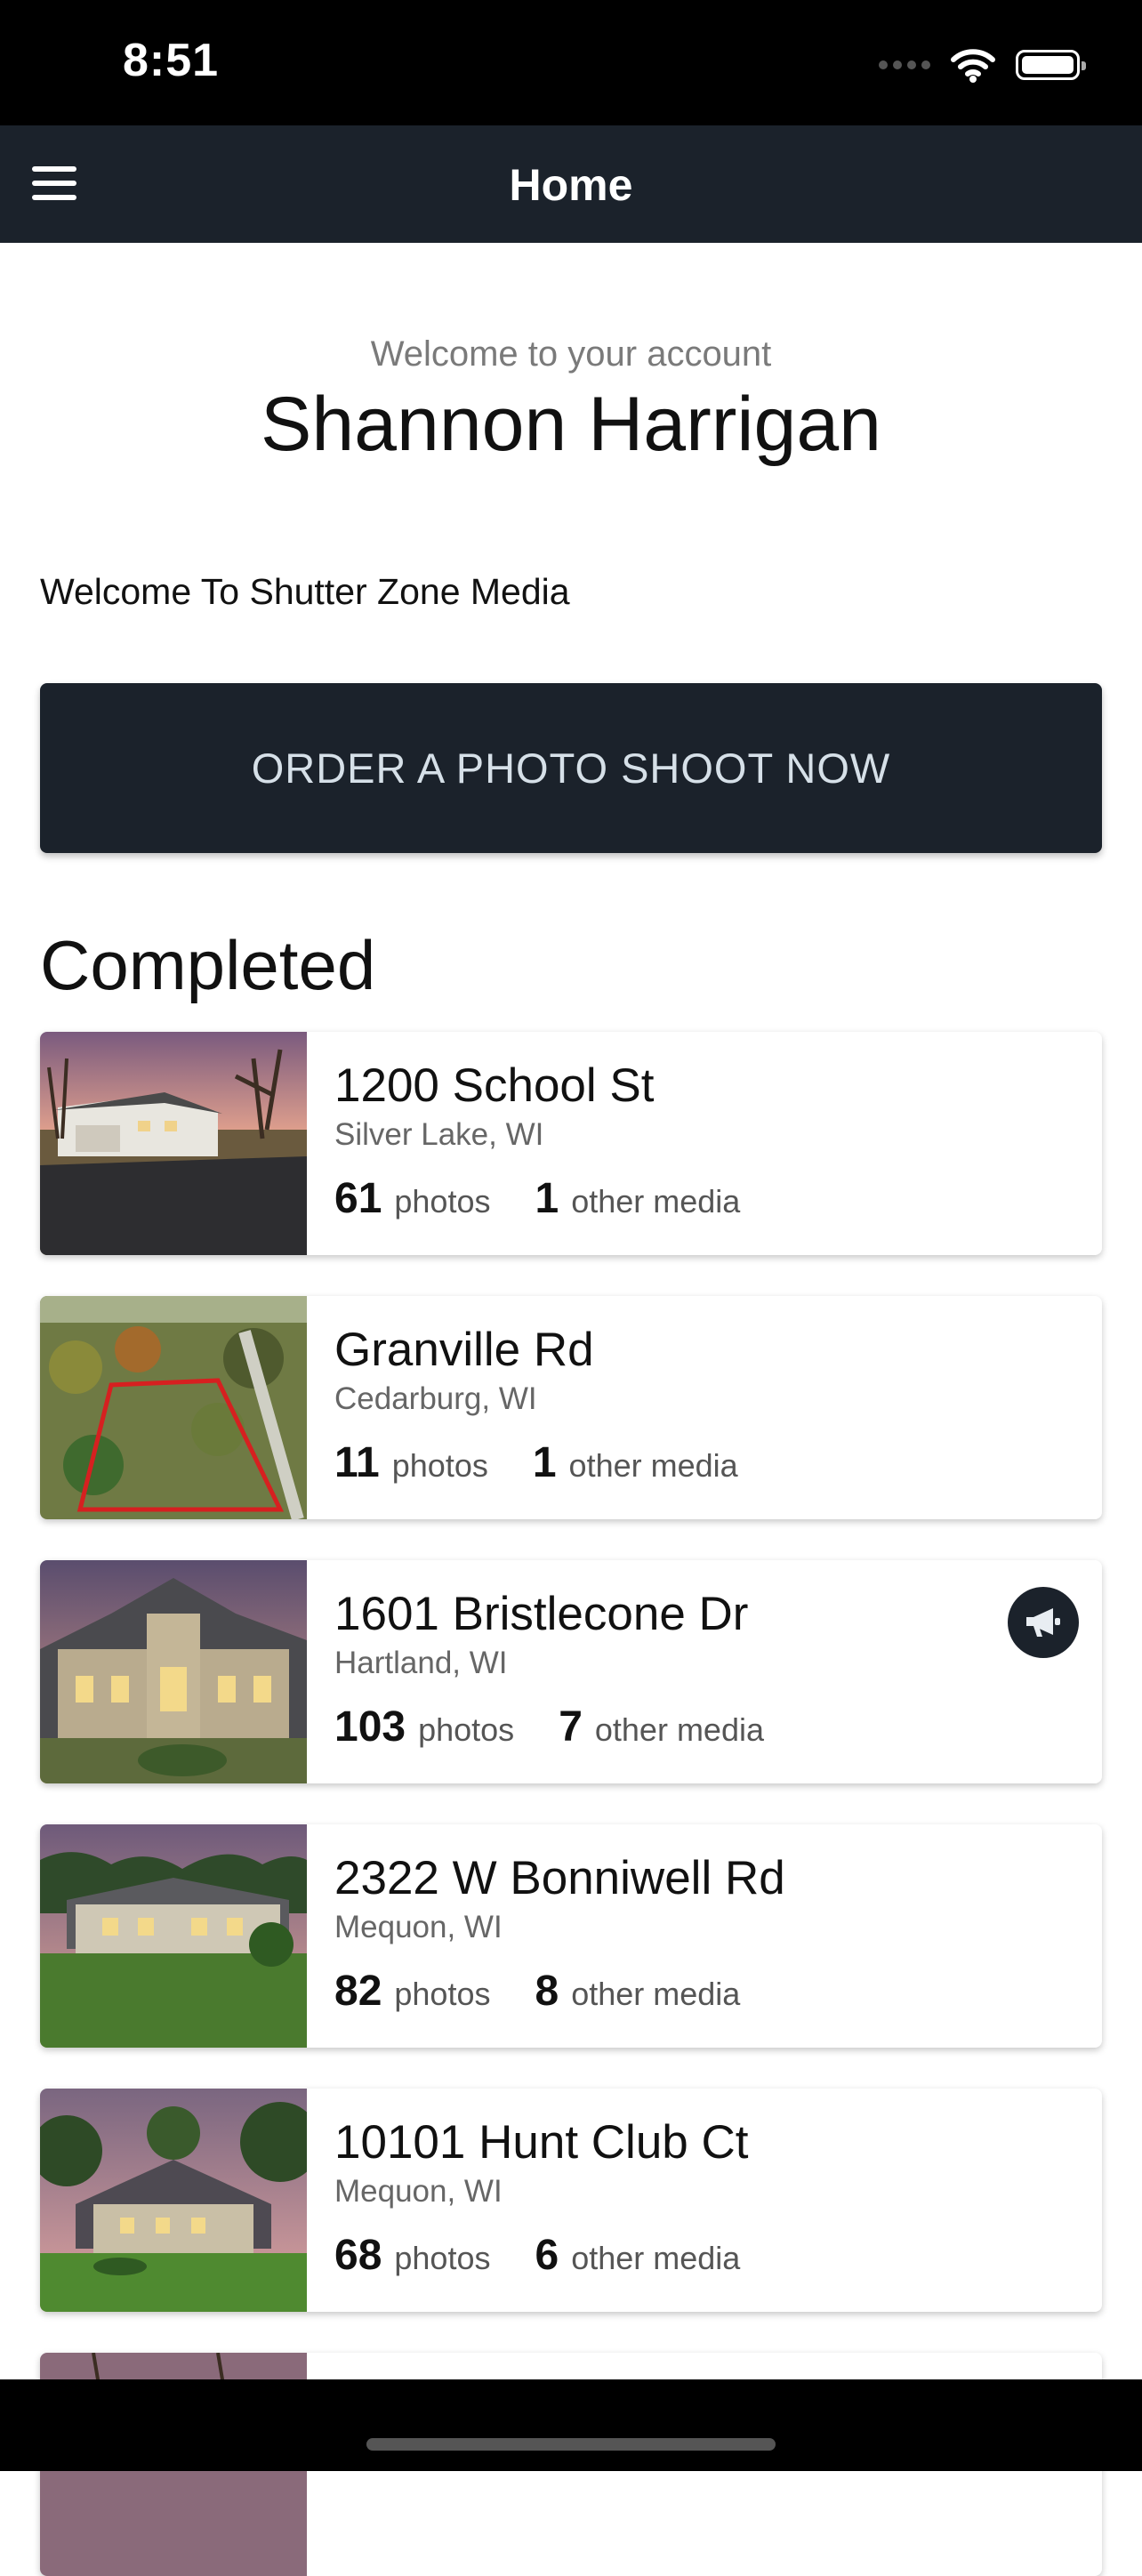  I want to click on listing-stats: 82 photos 8 other media, so click(559, 1991).